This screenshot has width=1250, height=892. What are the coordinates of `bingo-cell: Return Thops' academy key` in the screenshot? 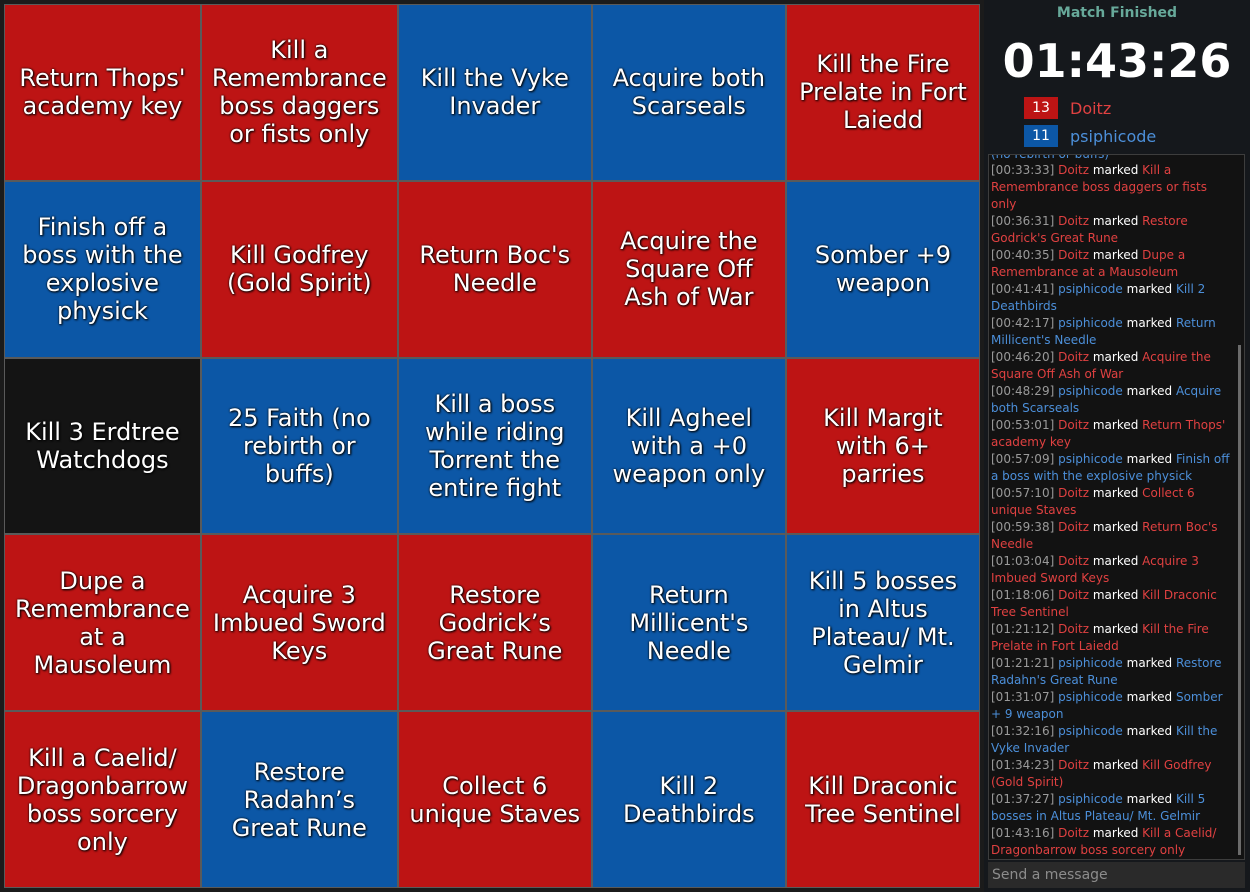 It's located at (102, 92).